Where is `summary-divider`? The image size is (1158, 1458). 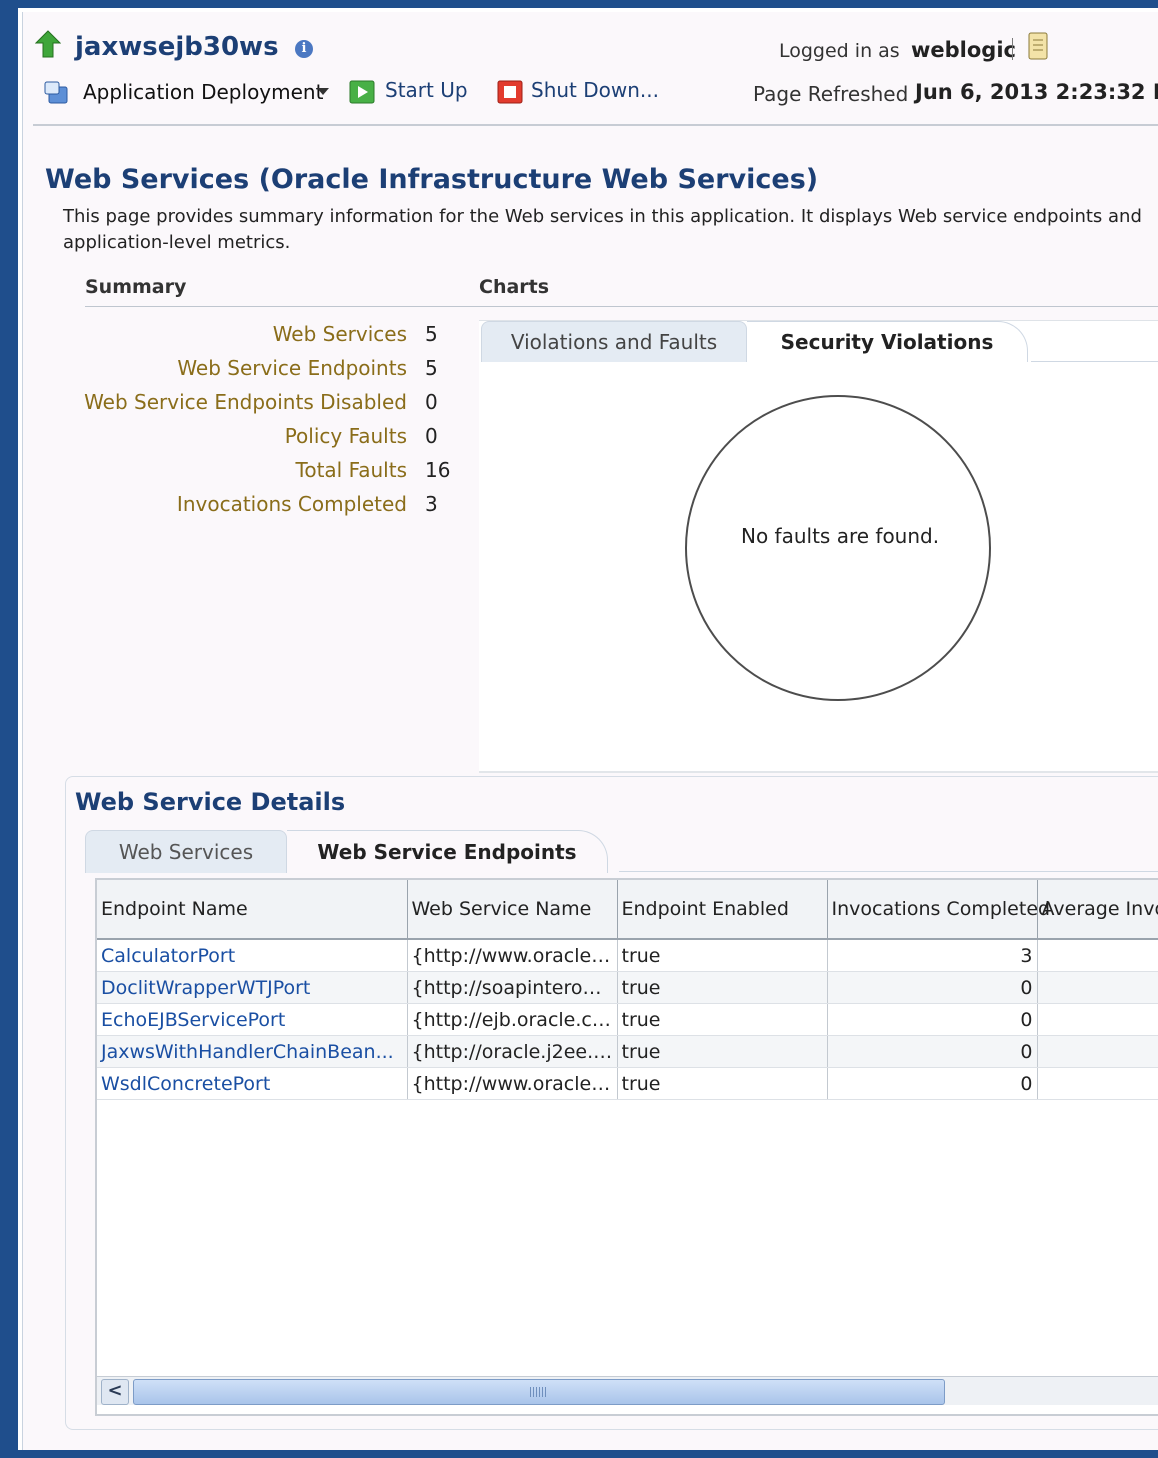 summary-divider is located at coordinates (621, 306).